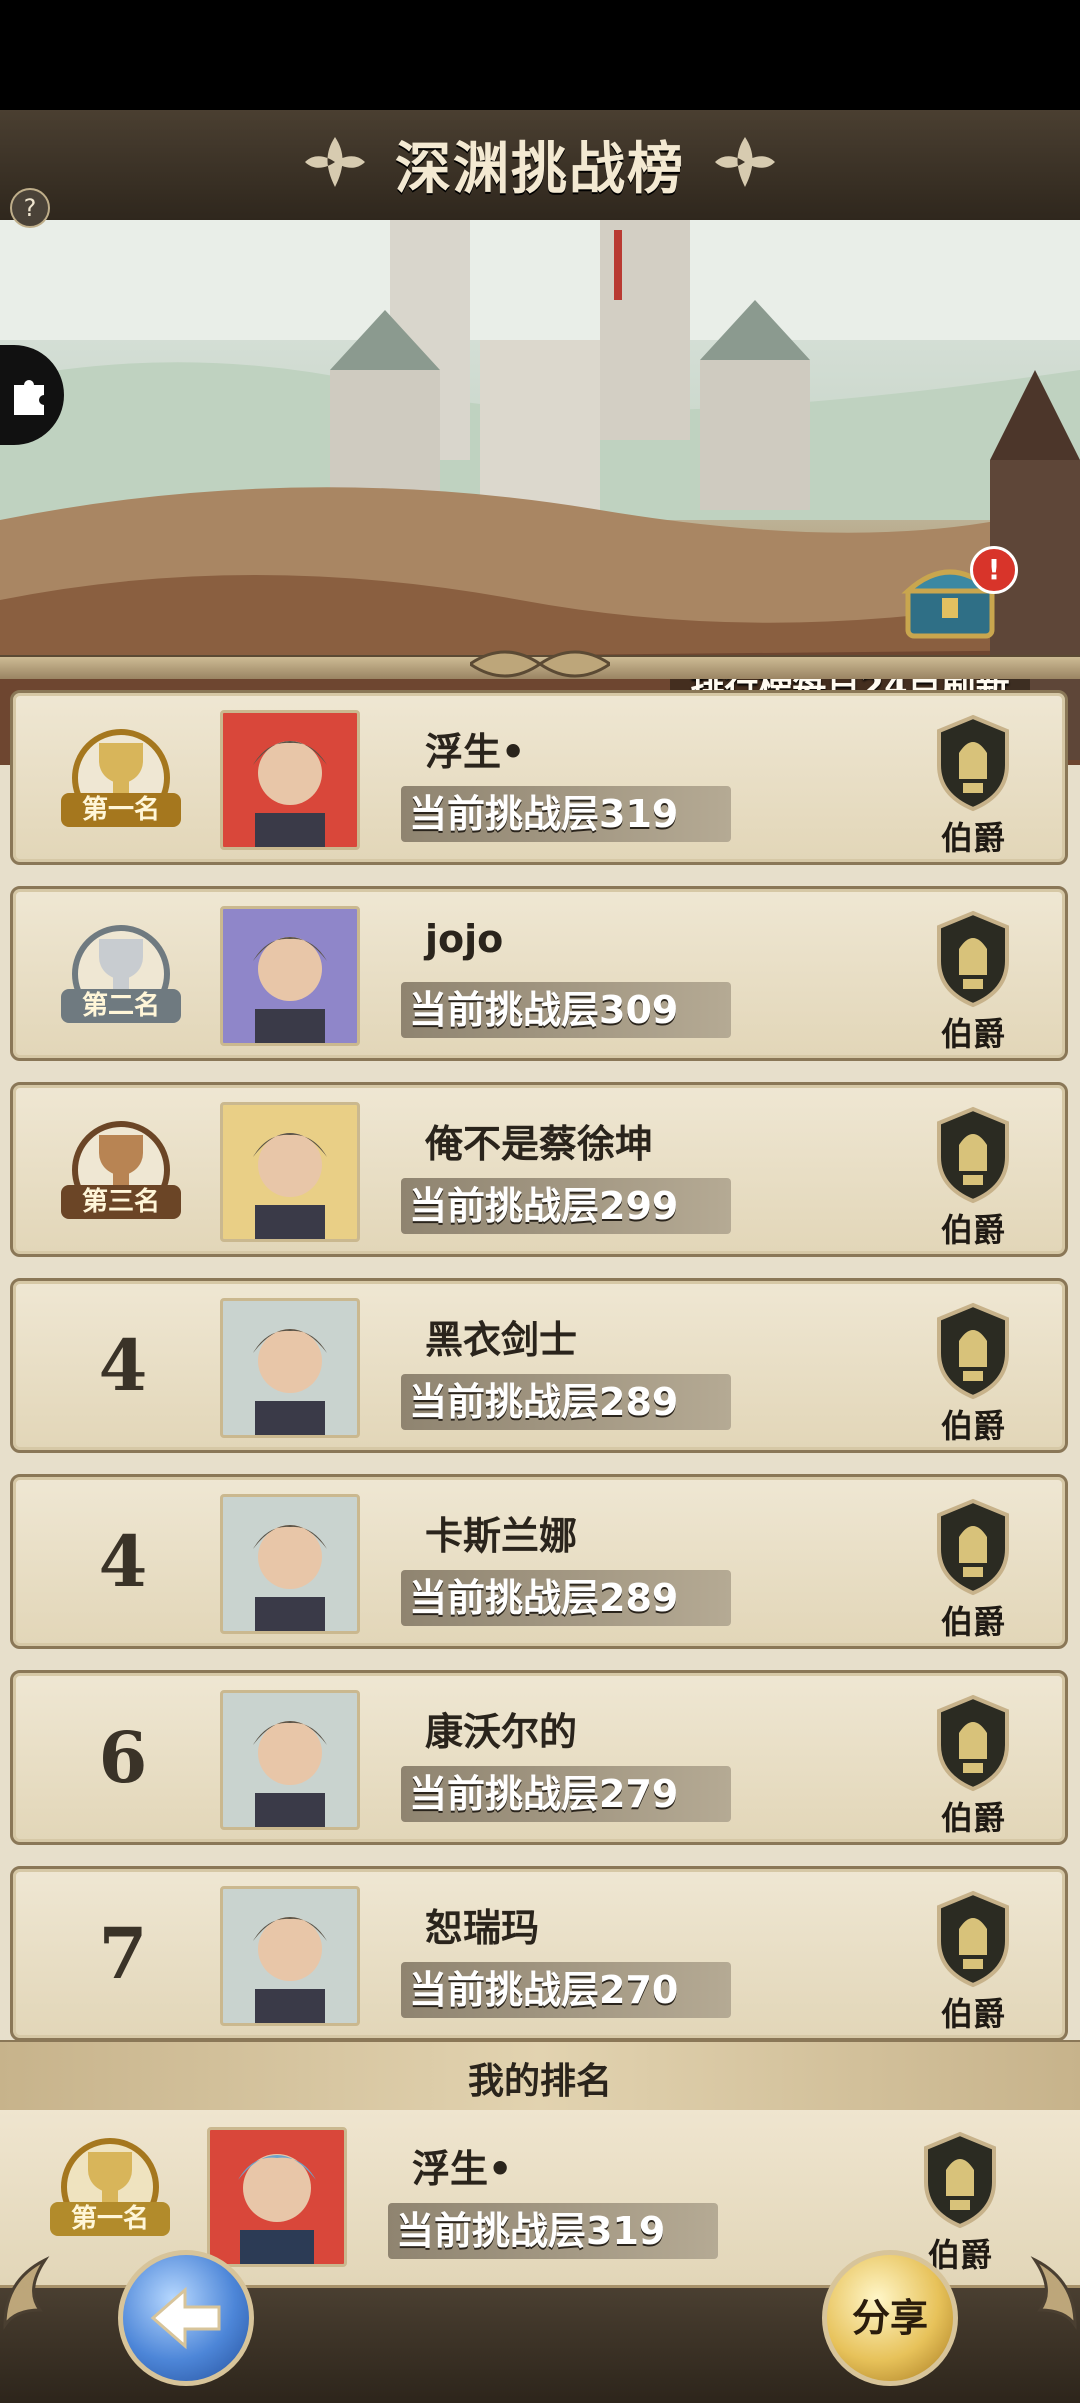 This screenshot has width=1080, height=2403. I want to click on chest-alert-badge: !, so click(994, 570).